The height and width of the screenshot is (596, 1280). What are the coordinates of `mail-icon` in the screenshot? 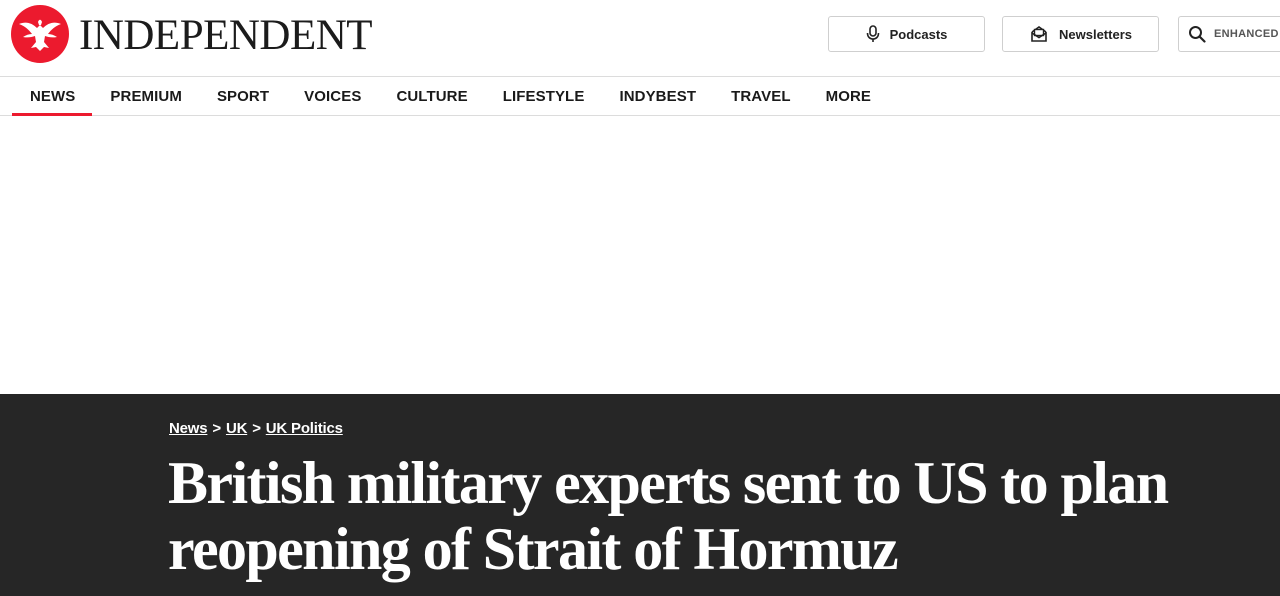 It's located at (1039, 34).